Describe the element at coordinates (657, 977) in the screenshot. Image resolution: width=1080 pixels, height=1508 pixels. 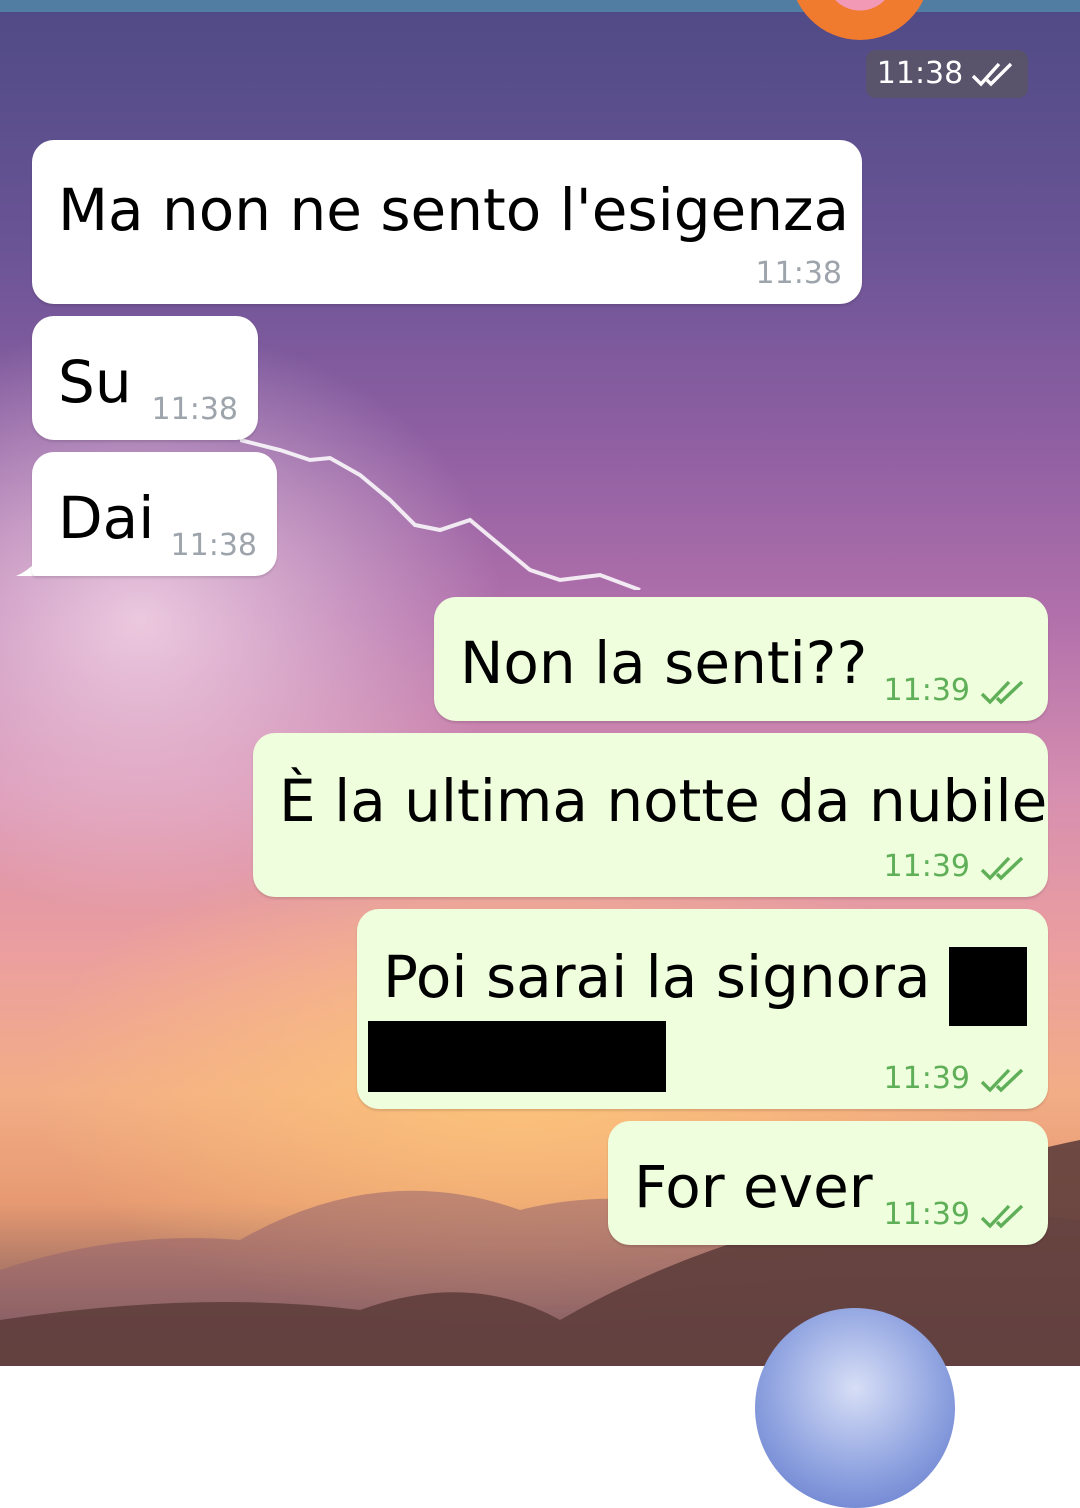
I see `message-text: Poi sarai la signora` at that location.